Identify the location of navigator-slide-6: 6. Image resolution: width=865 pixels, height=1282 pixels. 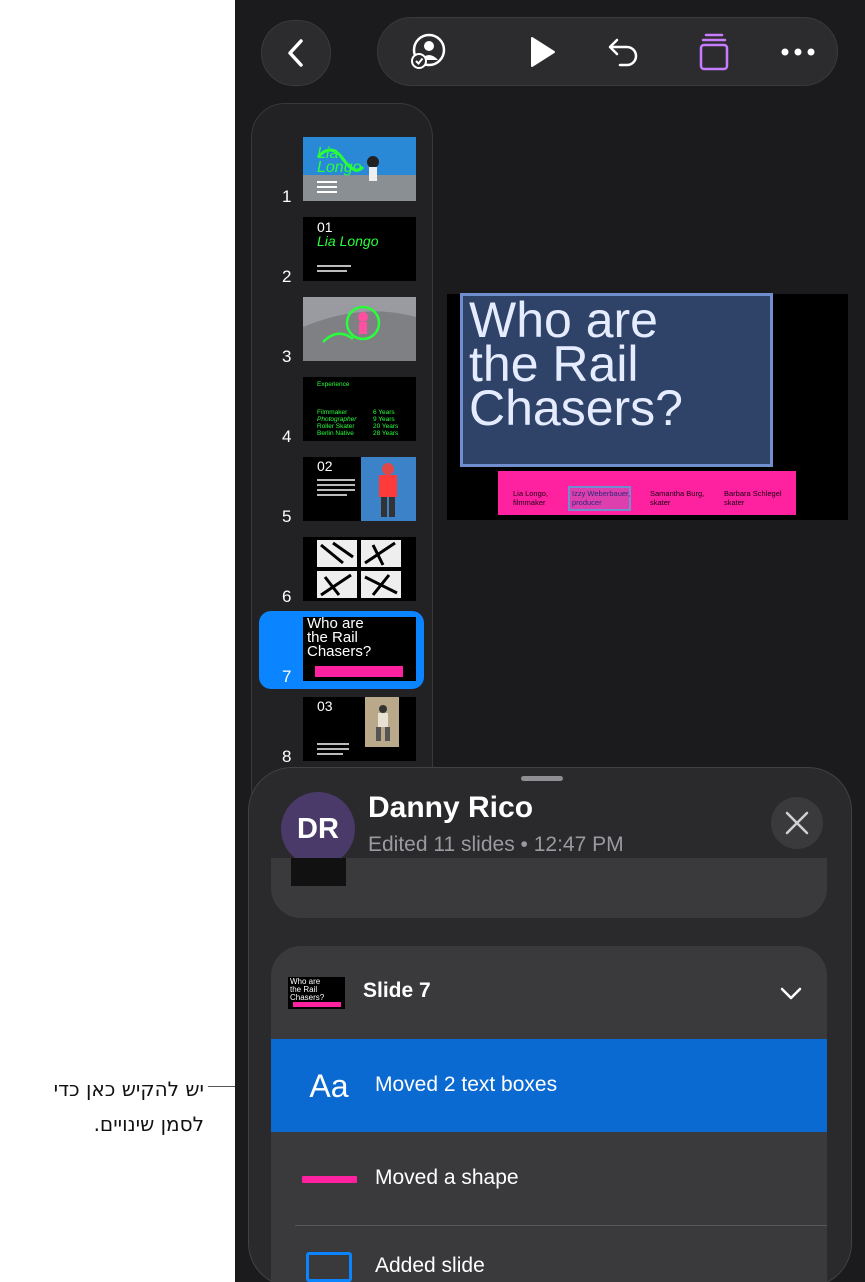
(342, 572).